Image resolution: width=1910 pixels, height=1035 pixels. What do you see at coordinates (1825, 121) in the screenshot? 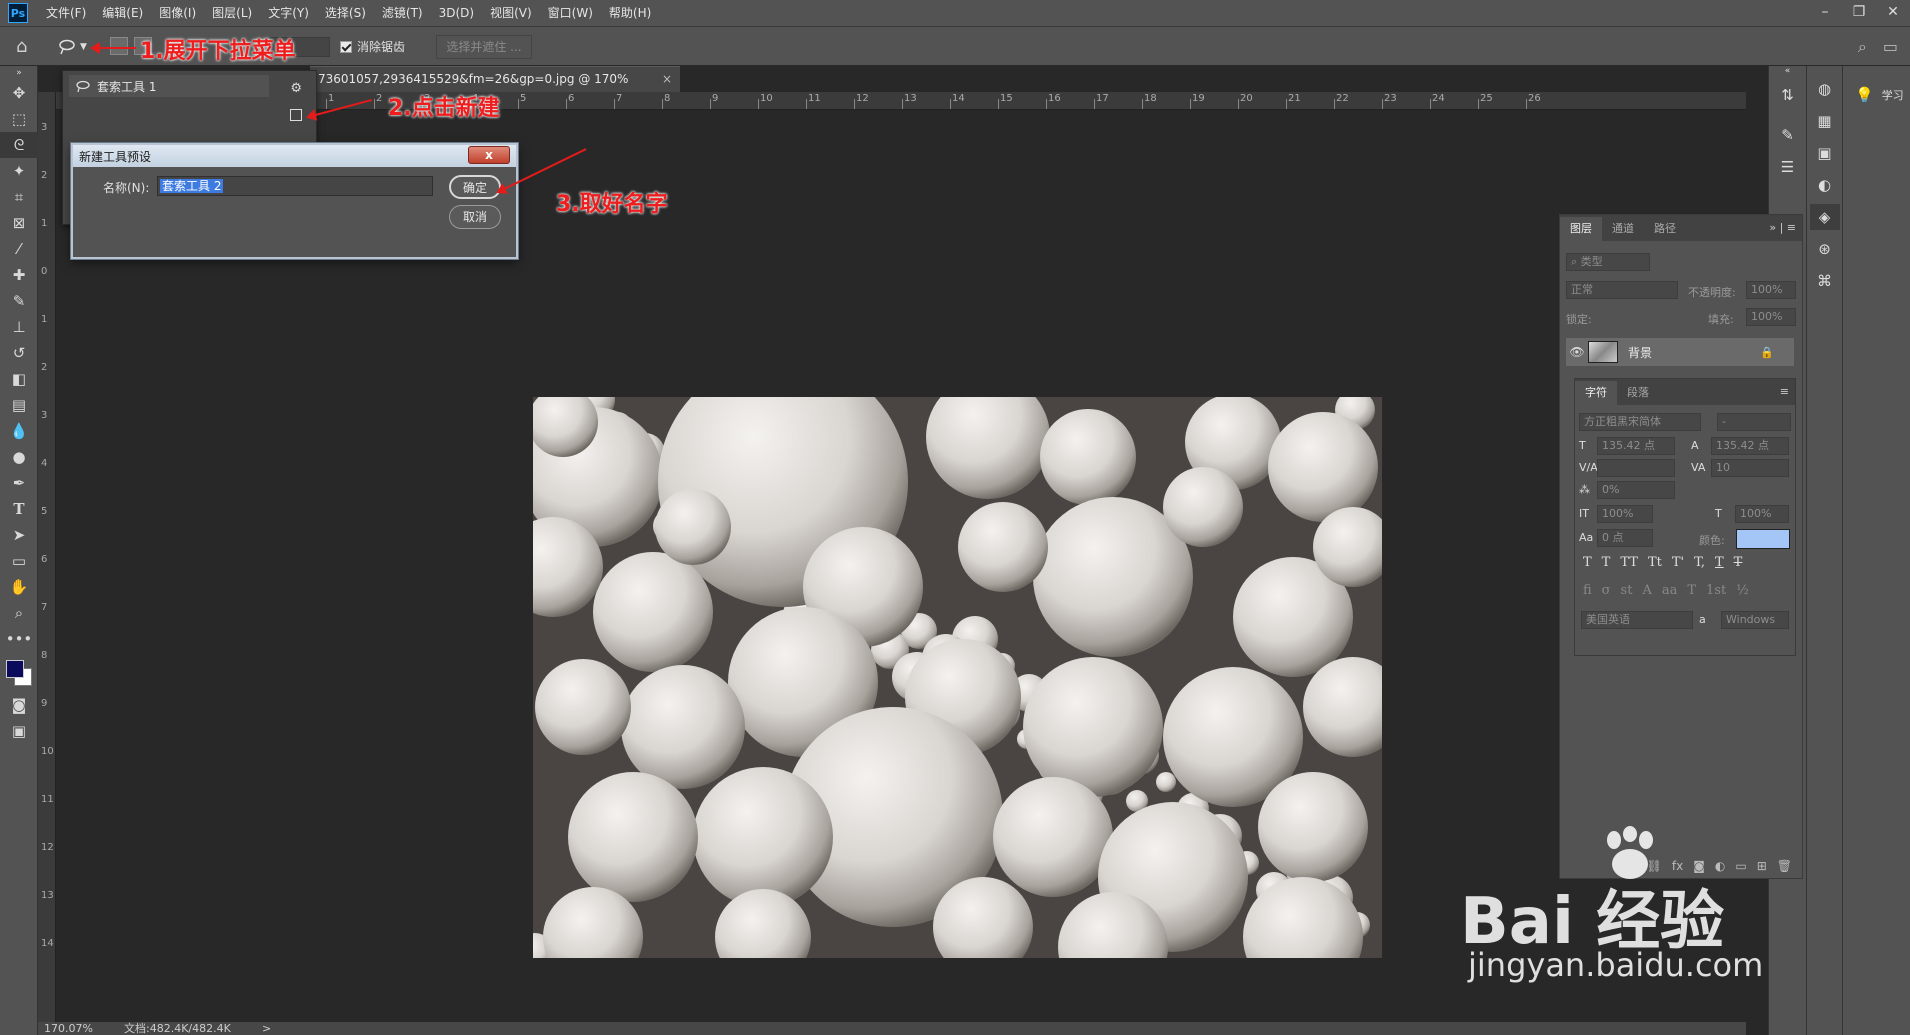
I see `swatches-panel-icon: ▦` at bounding box center [1825, 121].